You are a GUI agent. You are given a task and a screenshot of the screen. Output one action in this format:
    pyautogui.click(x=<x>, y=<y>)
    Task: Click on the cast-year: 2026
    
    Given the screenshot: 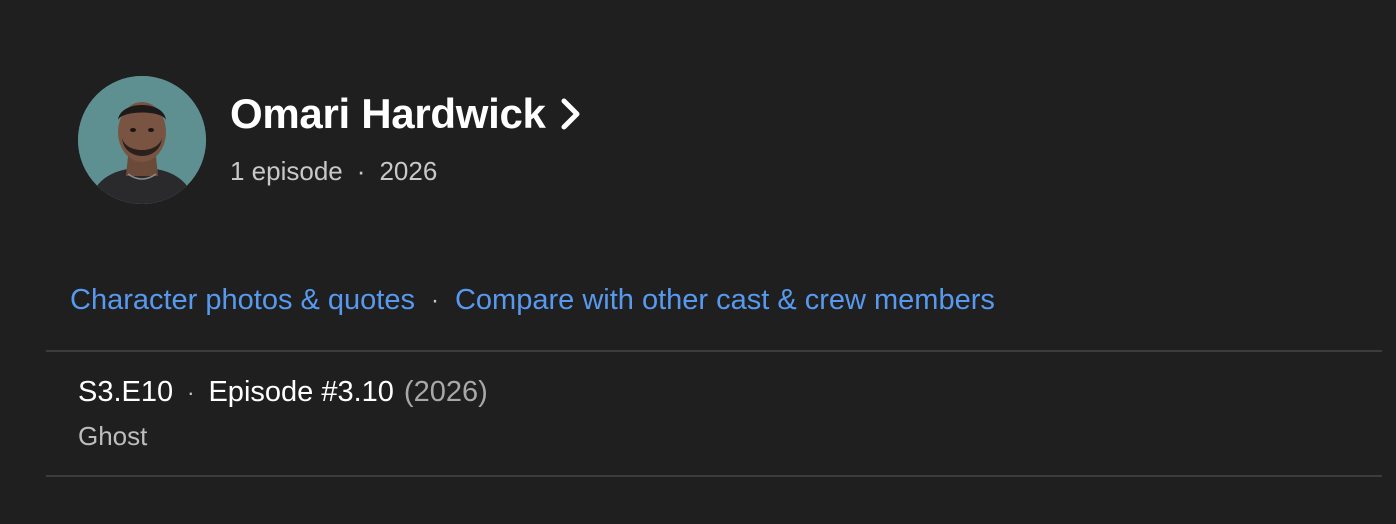 What is the action you would take?
    pyautogui.click(x=408, y=170)
    